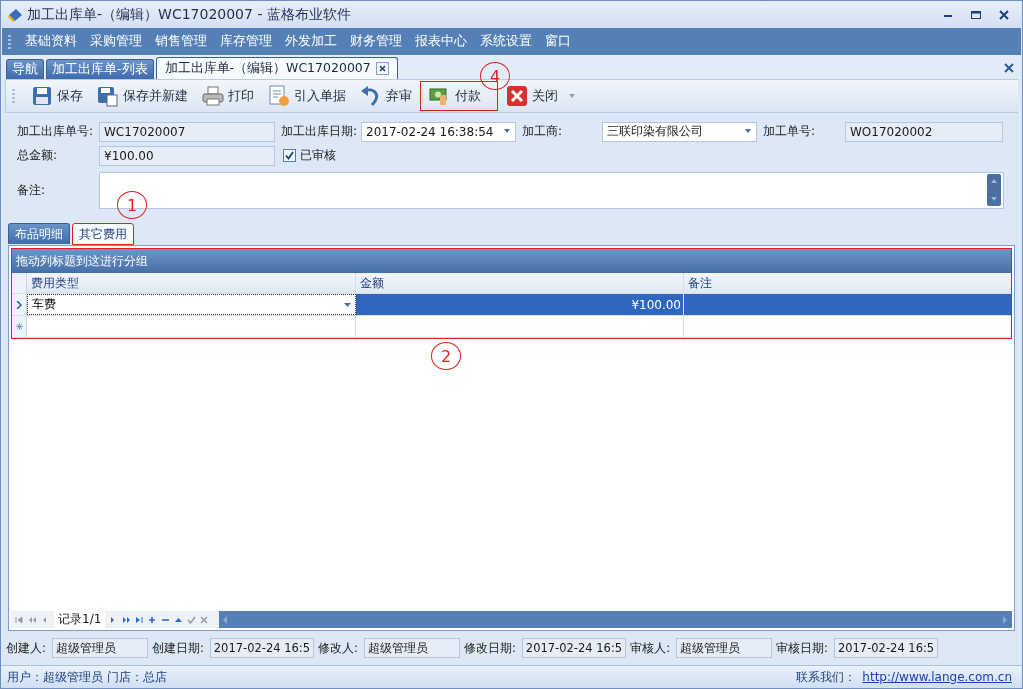 Image resolution: width=1023 pixels, height=689 pixels. What do you see at coordinates (187, 131) in the screenshot?
I see `read-only-field: WC17020007` at bounding box center [187, 131].